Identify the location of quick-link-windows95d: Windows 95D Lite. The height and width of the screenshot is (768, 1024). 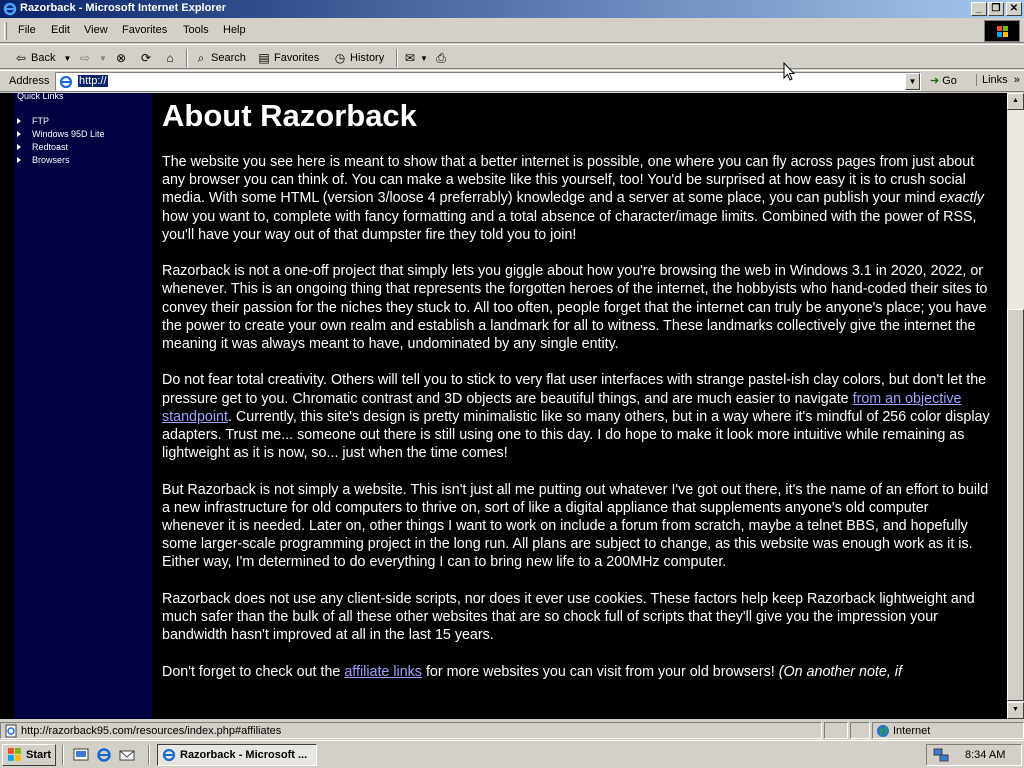
(61, 134).